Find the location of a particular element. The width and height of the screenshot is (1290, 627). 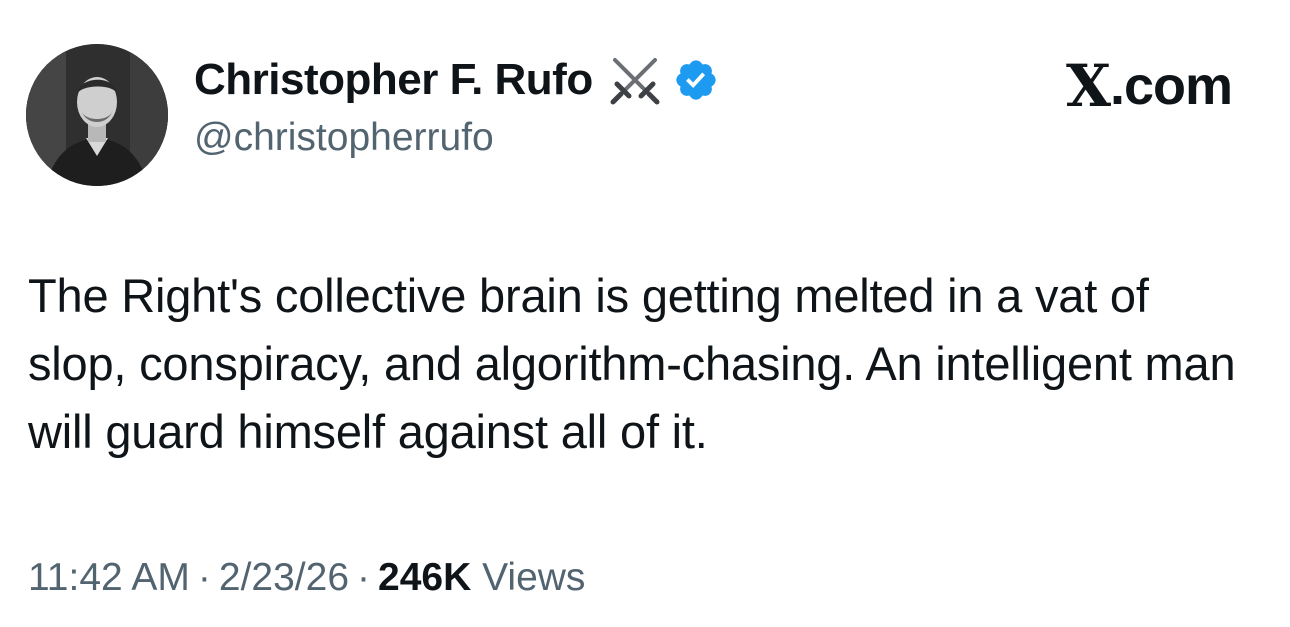

views-count: 246K is located at coordinates (425, 577).